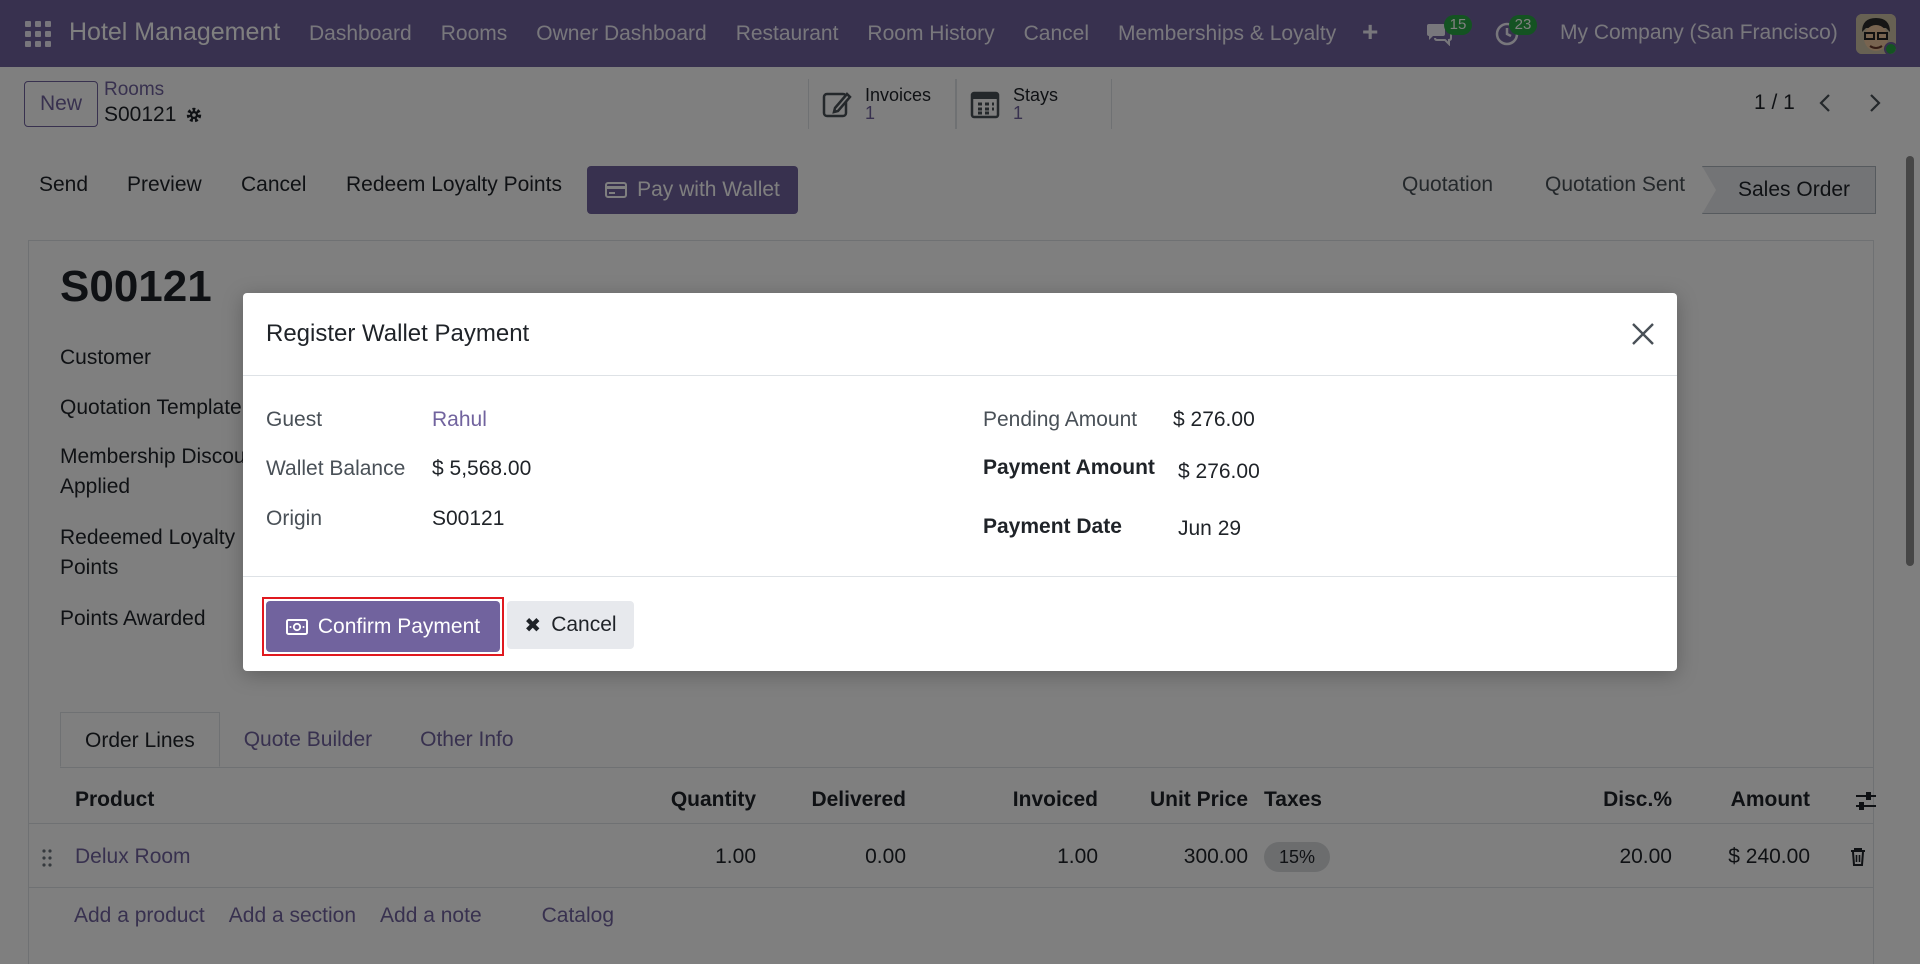 The image size is (1920, 964). Describe the element at coordinates (960, 623) in the screenshot. I see `dialog-footer: Confirm Payment ✖ Cancel` at that location.